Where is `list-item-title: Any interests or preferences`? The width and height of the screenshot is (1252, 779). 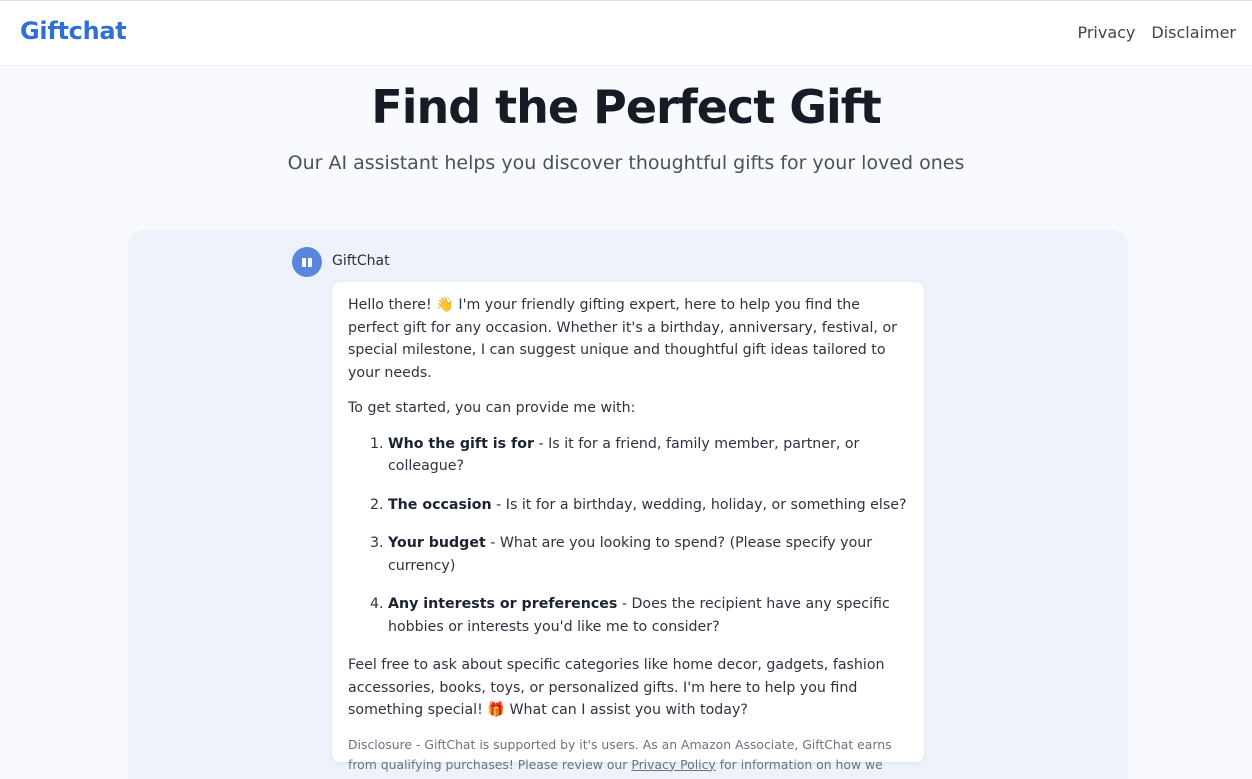 list-item-title: Any interests or preferences is located at coordinates (503, 604).